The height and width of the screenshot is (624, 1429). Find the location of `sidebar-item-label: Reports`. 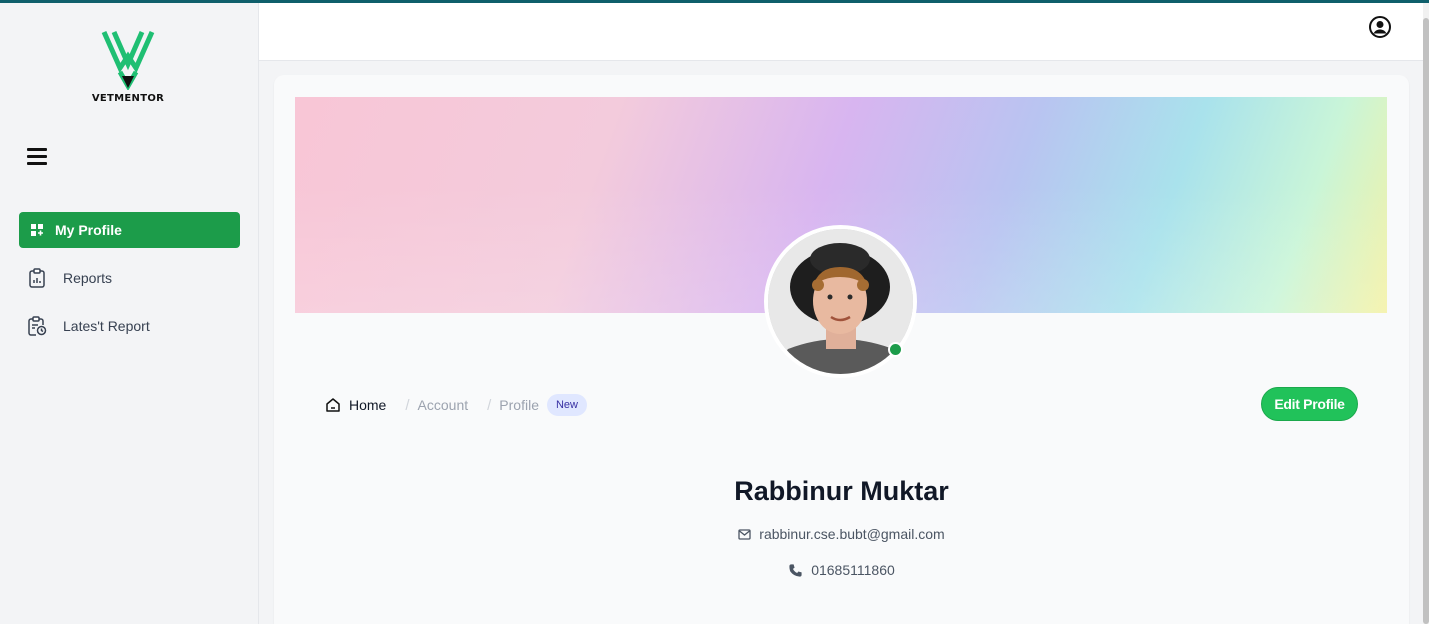

sidebar-item-label: Reports is located at coordinates (88, 278).